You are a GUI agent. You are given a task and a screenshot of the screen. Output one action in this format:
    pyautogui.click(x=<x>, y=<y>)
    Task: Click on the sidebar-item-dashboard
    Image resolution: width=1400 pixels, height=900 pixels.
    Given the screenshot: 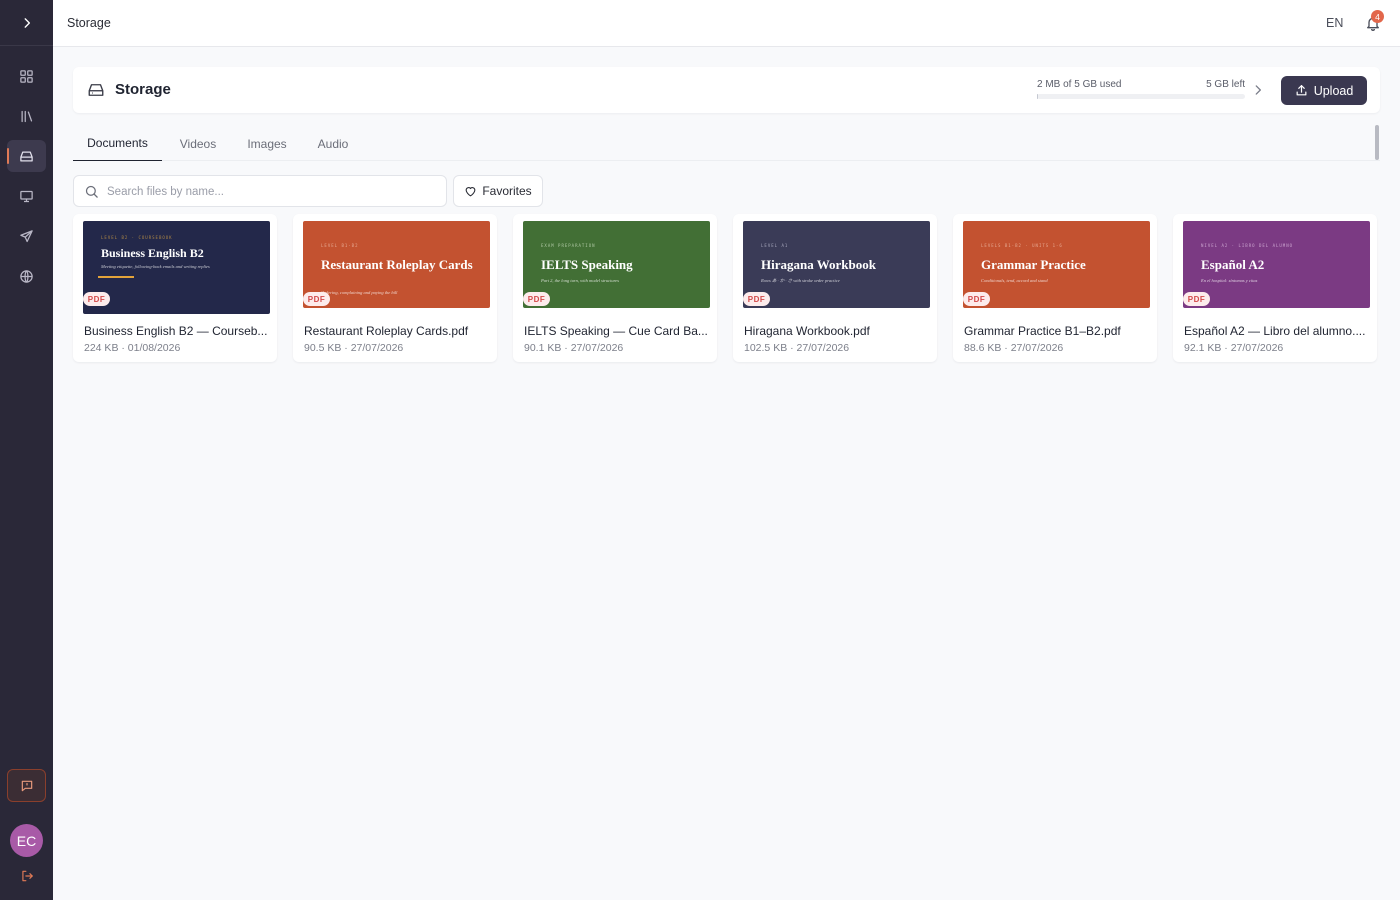 What is the action you would take?
    pyautogui.click(x=26, y=76)
    